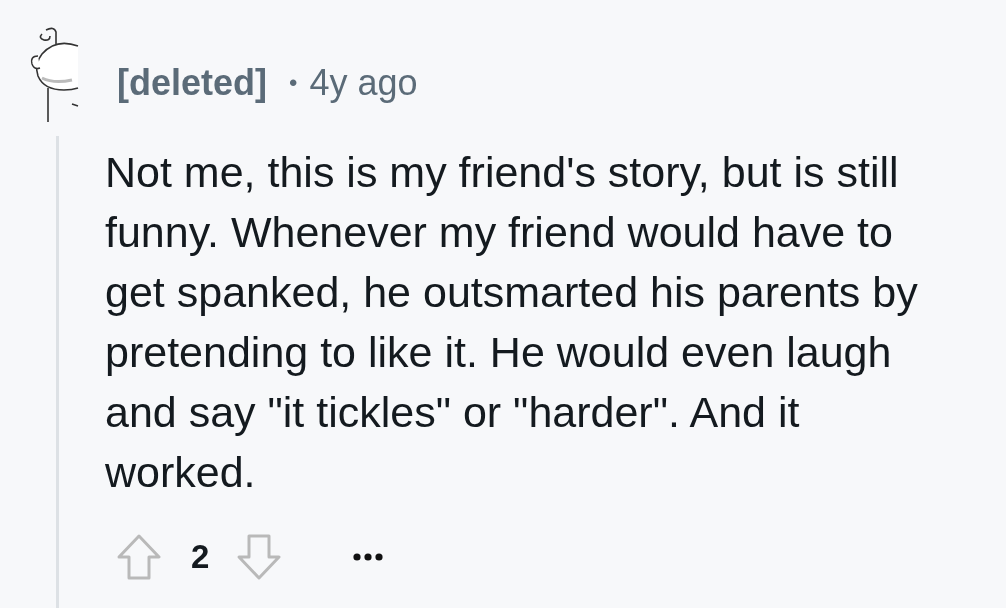 The height and width of the screenshot is (608, 1006). I want to click on author-name: [deleted], so click(192, 83).